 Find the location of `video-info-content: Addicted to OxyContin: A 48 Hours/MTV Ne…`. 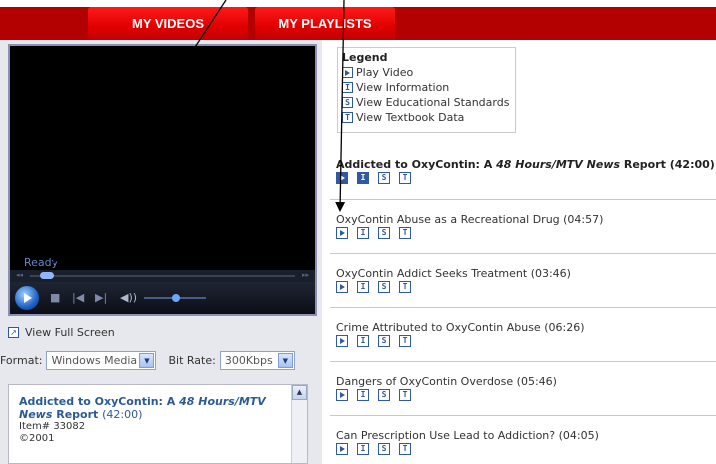

video-info-content: Addicted to OxyContin: A 48 Hours/MTV Ne… is located at coordinates (150, 420).